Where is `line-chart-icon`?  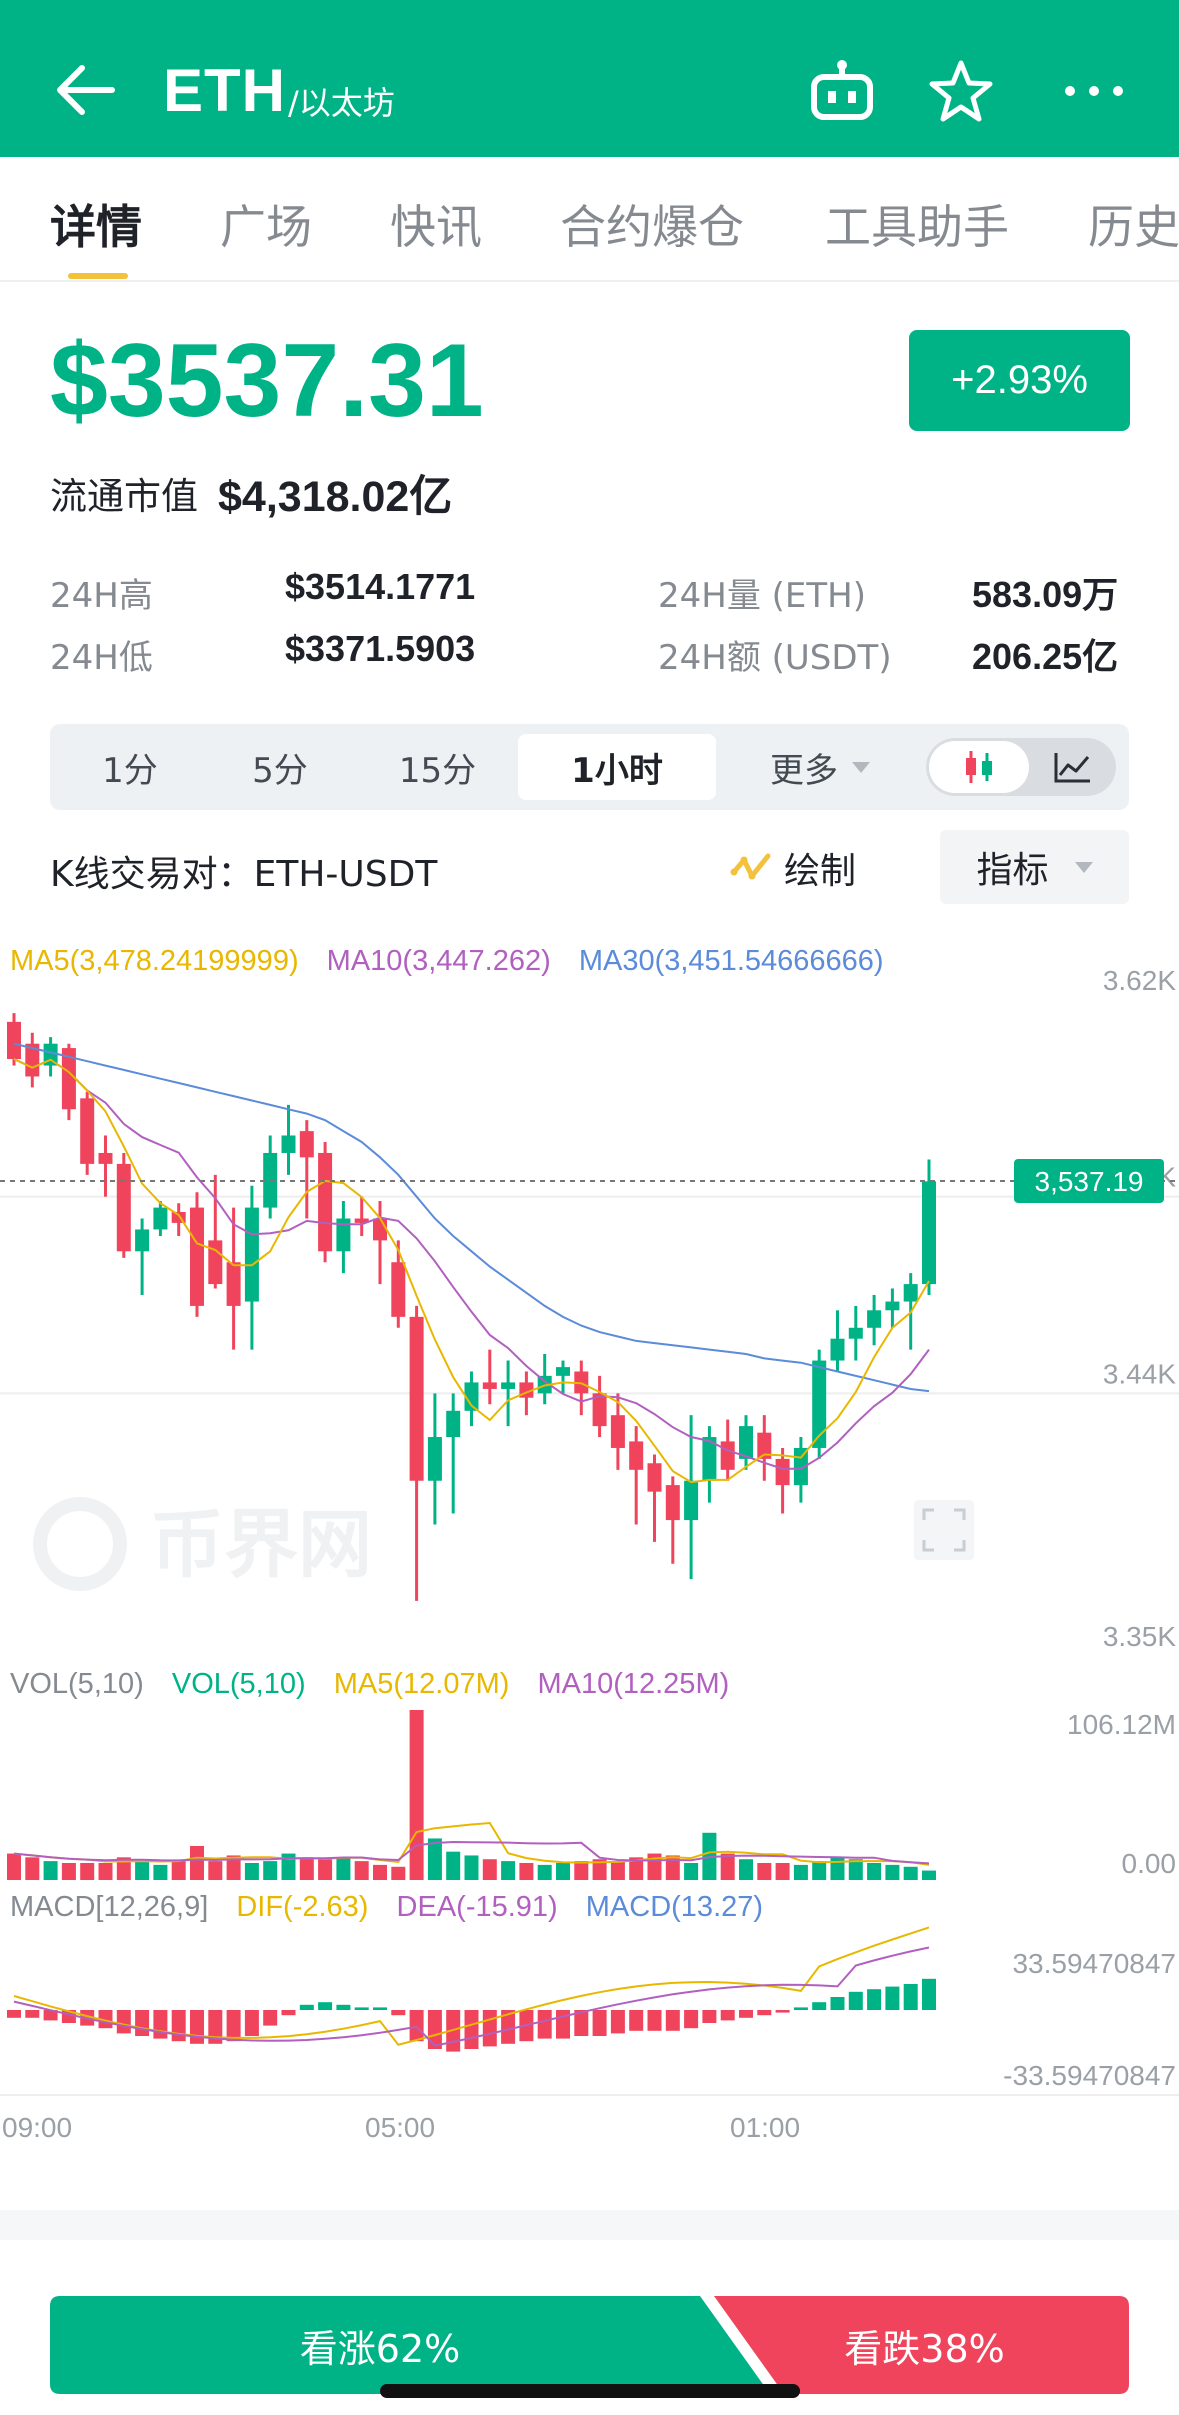 line-chart-icon is located at coordinates (1072, 767).